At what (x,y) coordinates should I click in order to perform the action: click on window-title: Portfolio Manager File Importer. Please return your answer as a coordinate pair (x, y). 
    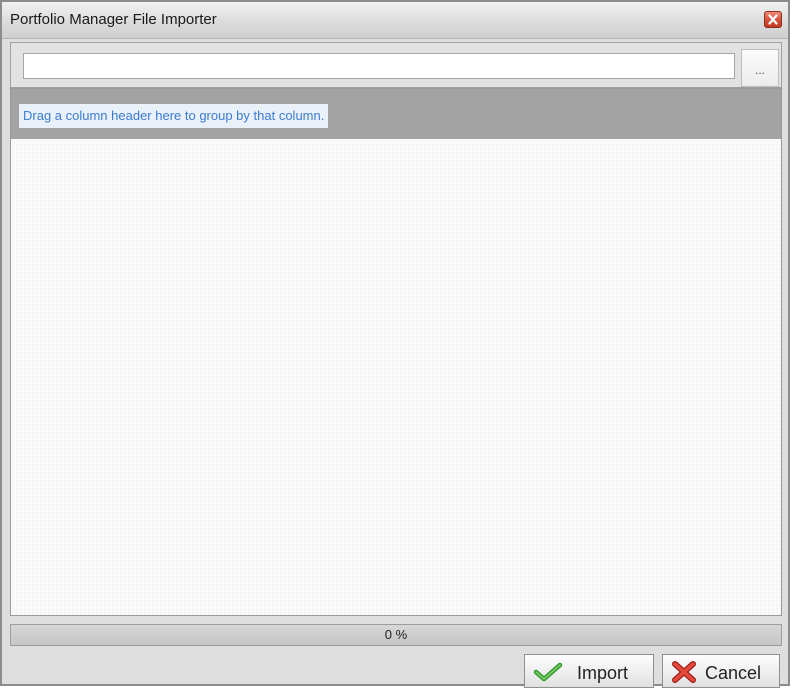
    Looking at the image, I should click on (113, 19).